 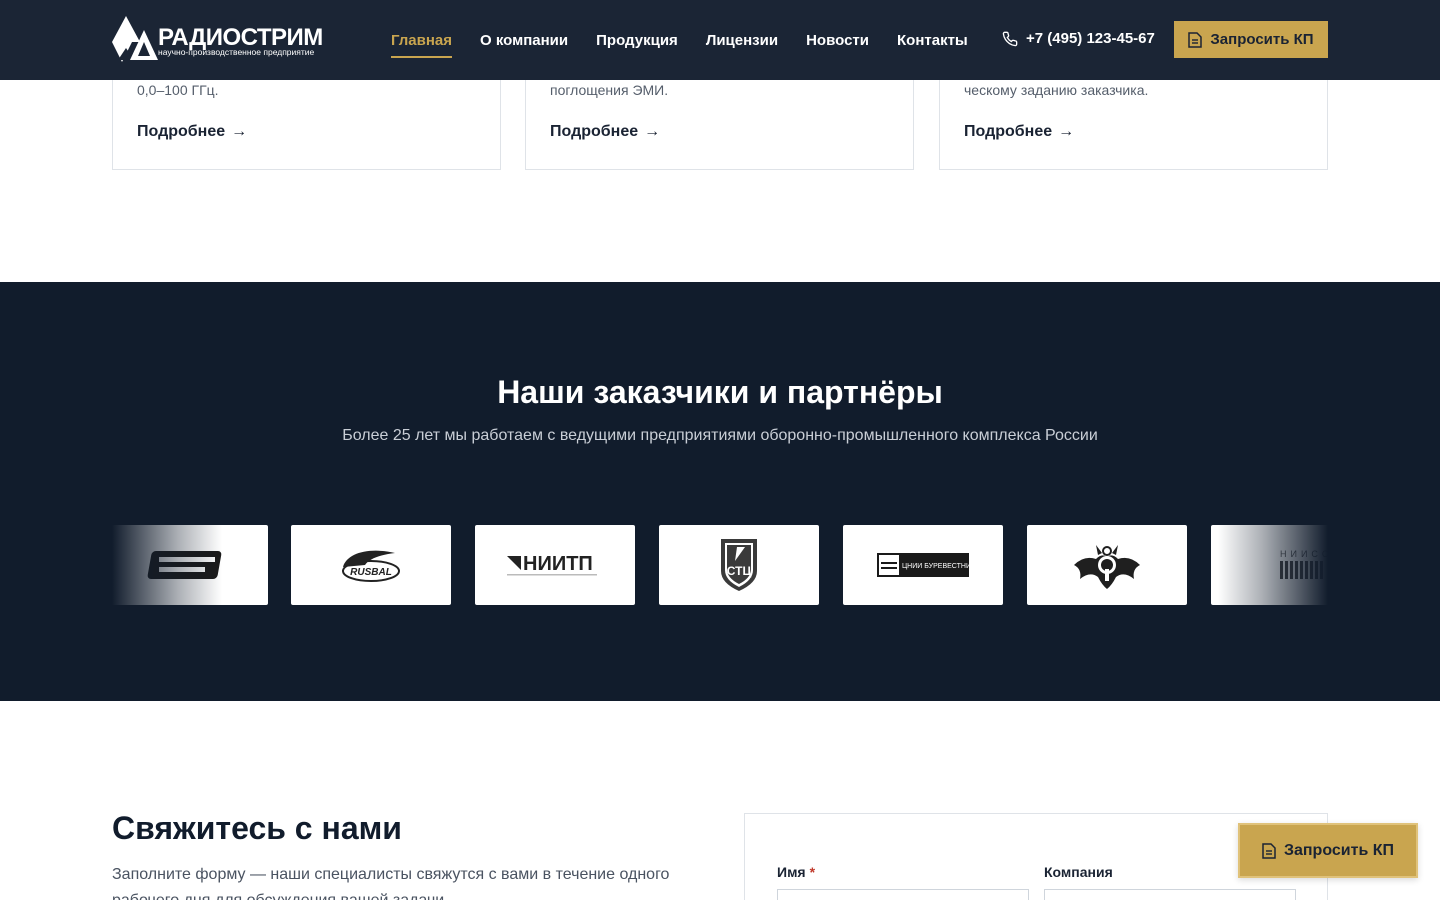 I want to click on request-quote-button: Запросить КП, so click(x=1251, y=39).